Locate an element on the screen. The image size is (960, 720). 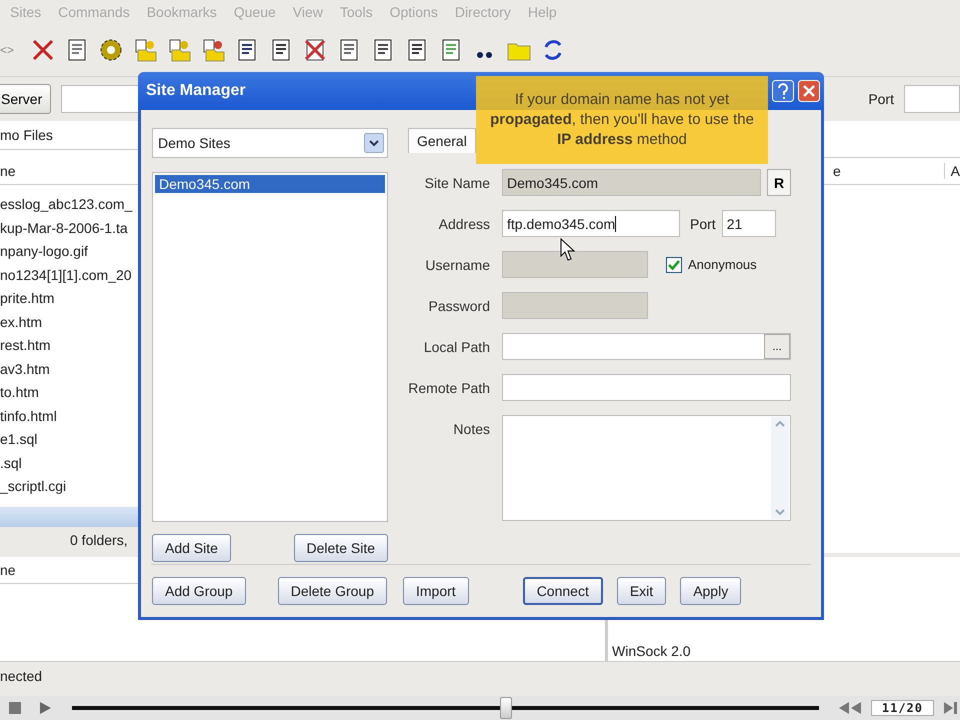
page-counter: 11/20 is located at coordinates (902, 708).